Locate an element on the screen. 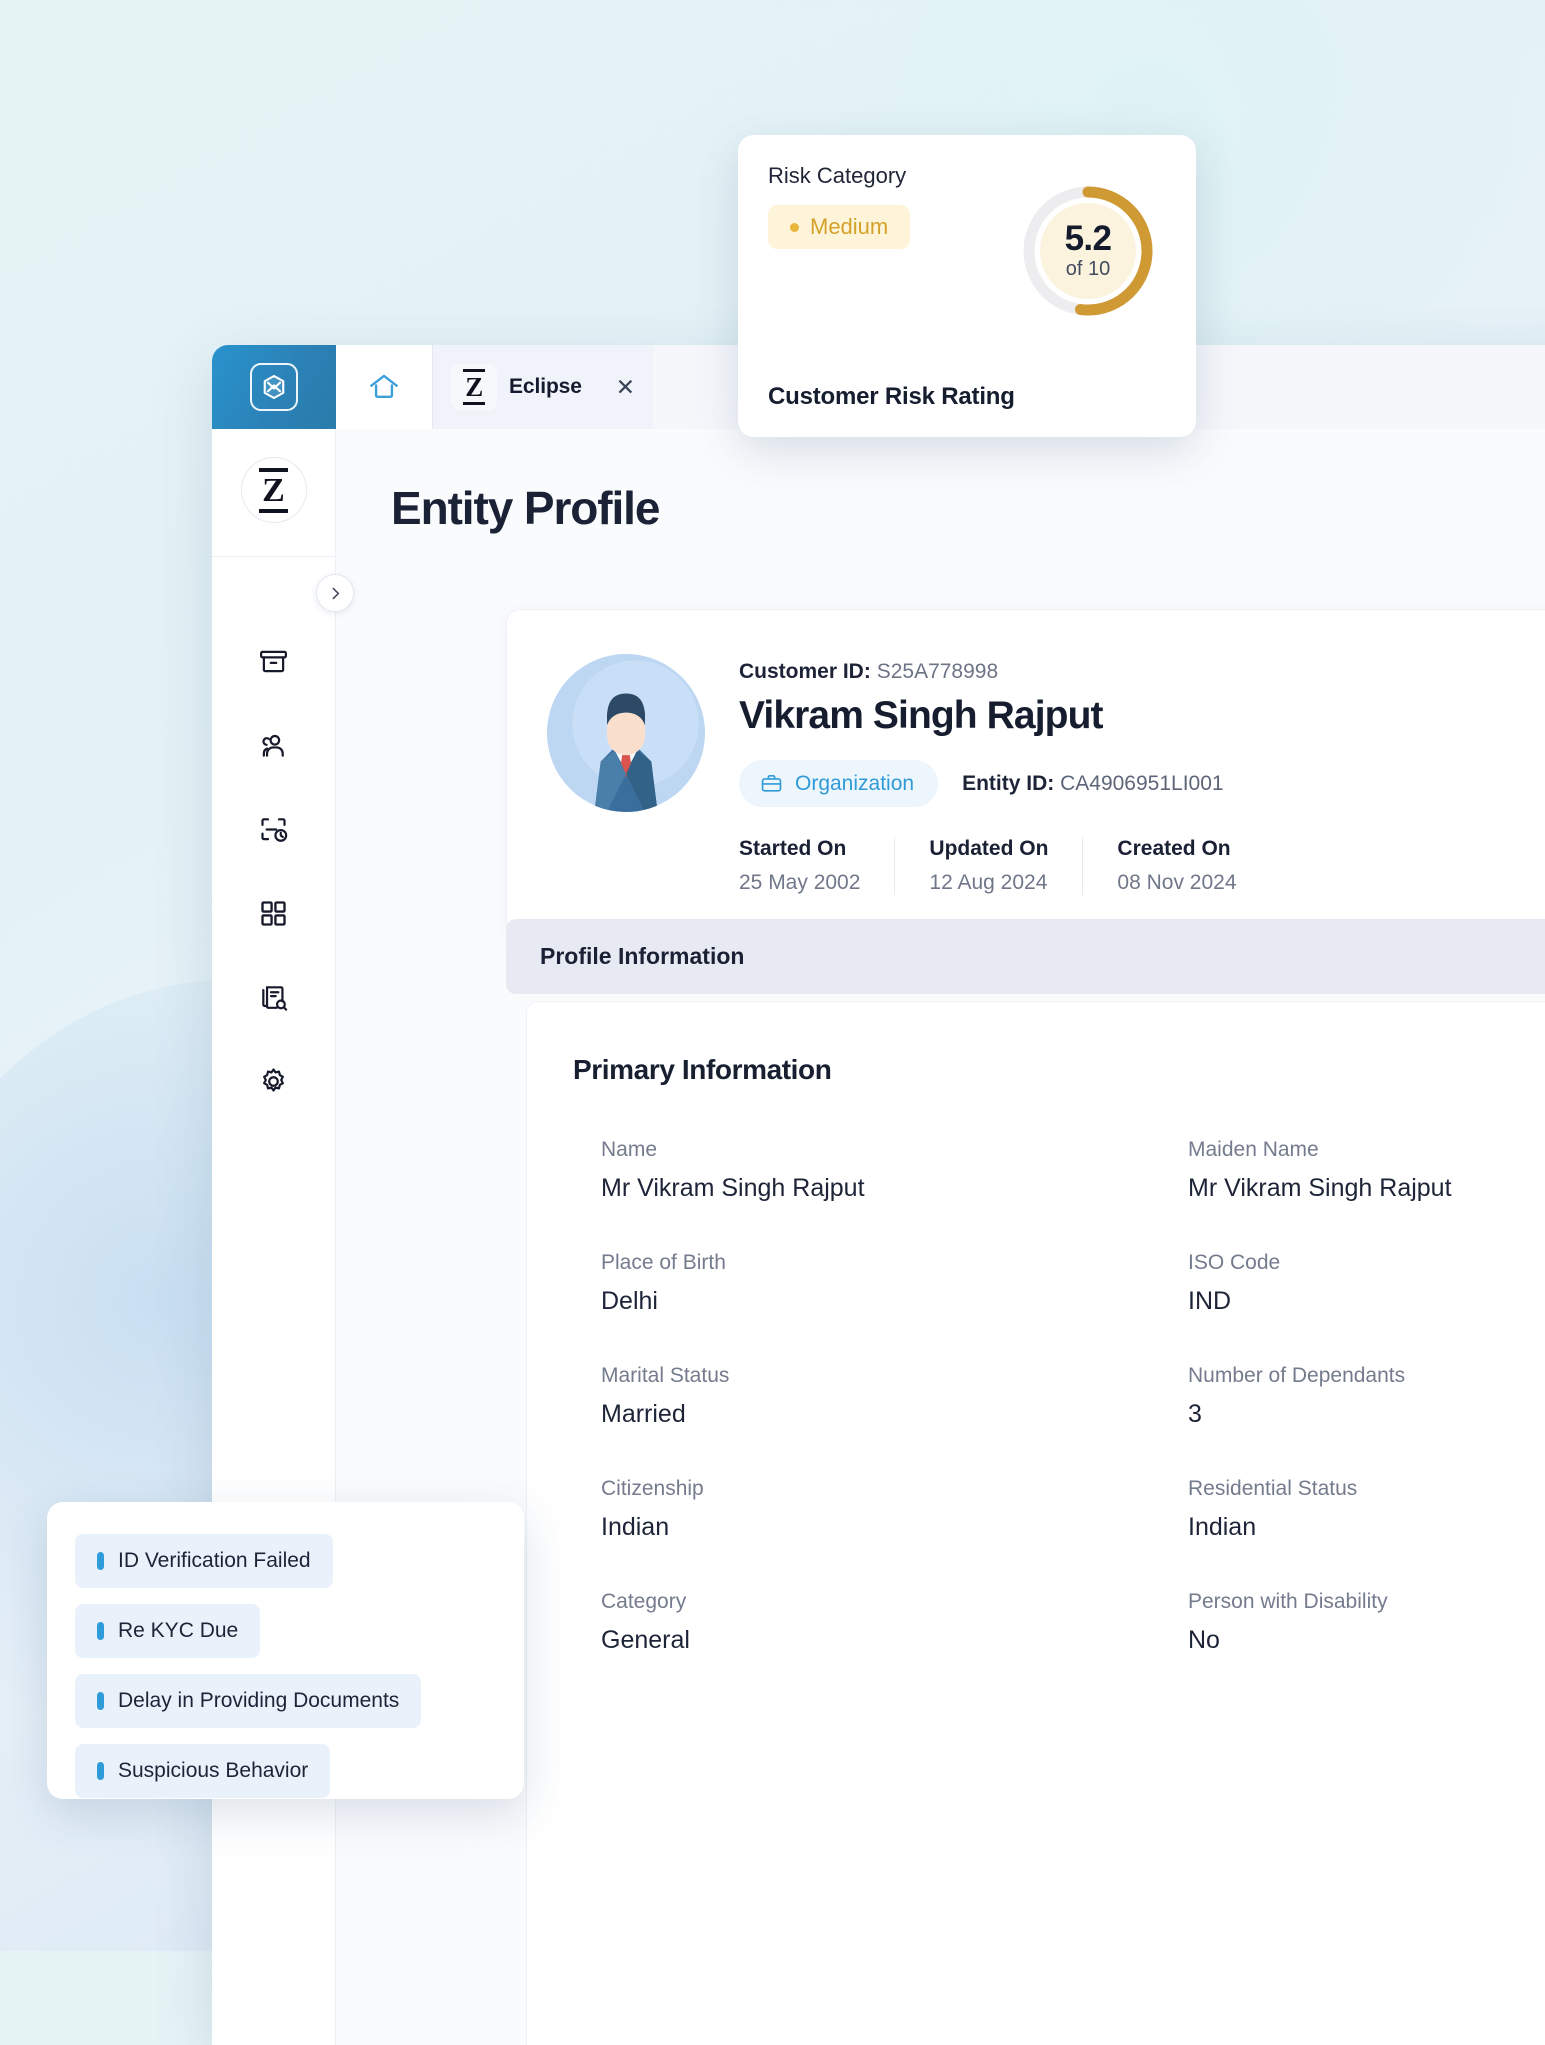 The width and height of the screenshot is (1545, 2045). sidebar-item-settings is located at coordinates (274, 1081).